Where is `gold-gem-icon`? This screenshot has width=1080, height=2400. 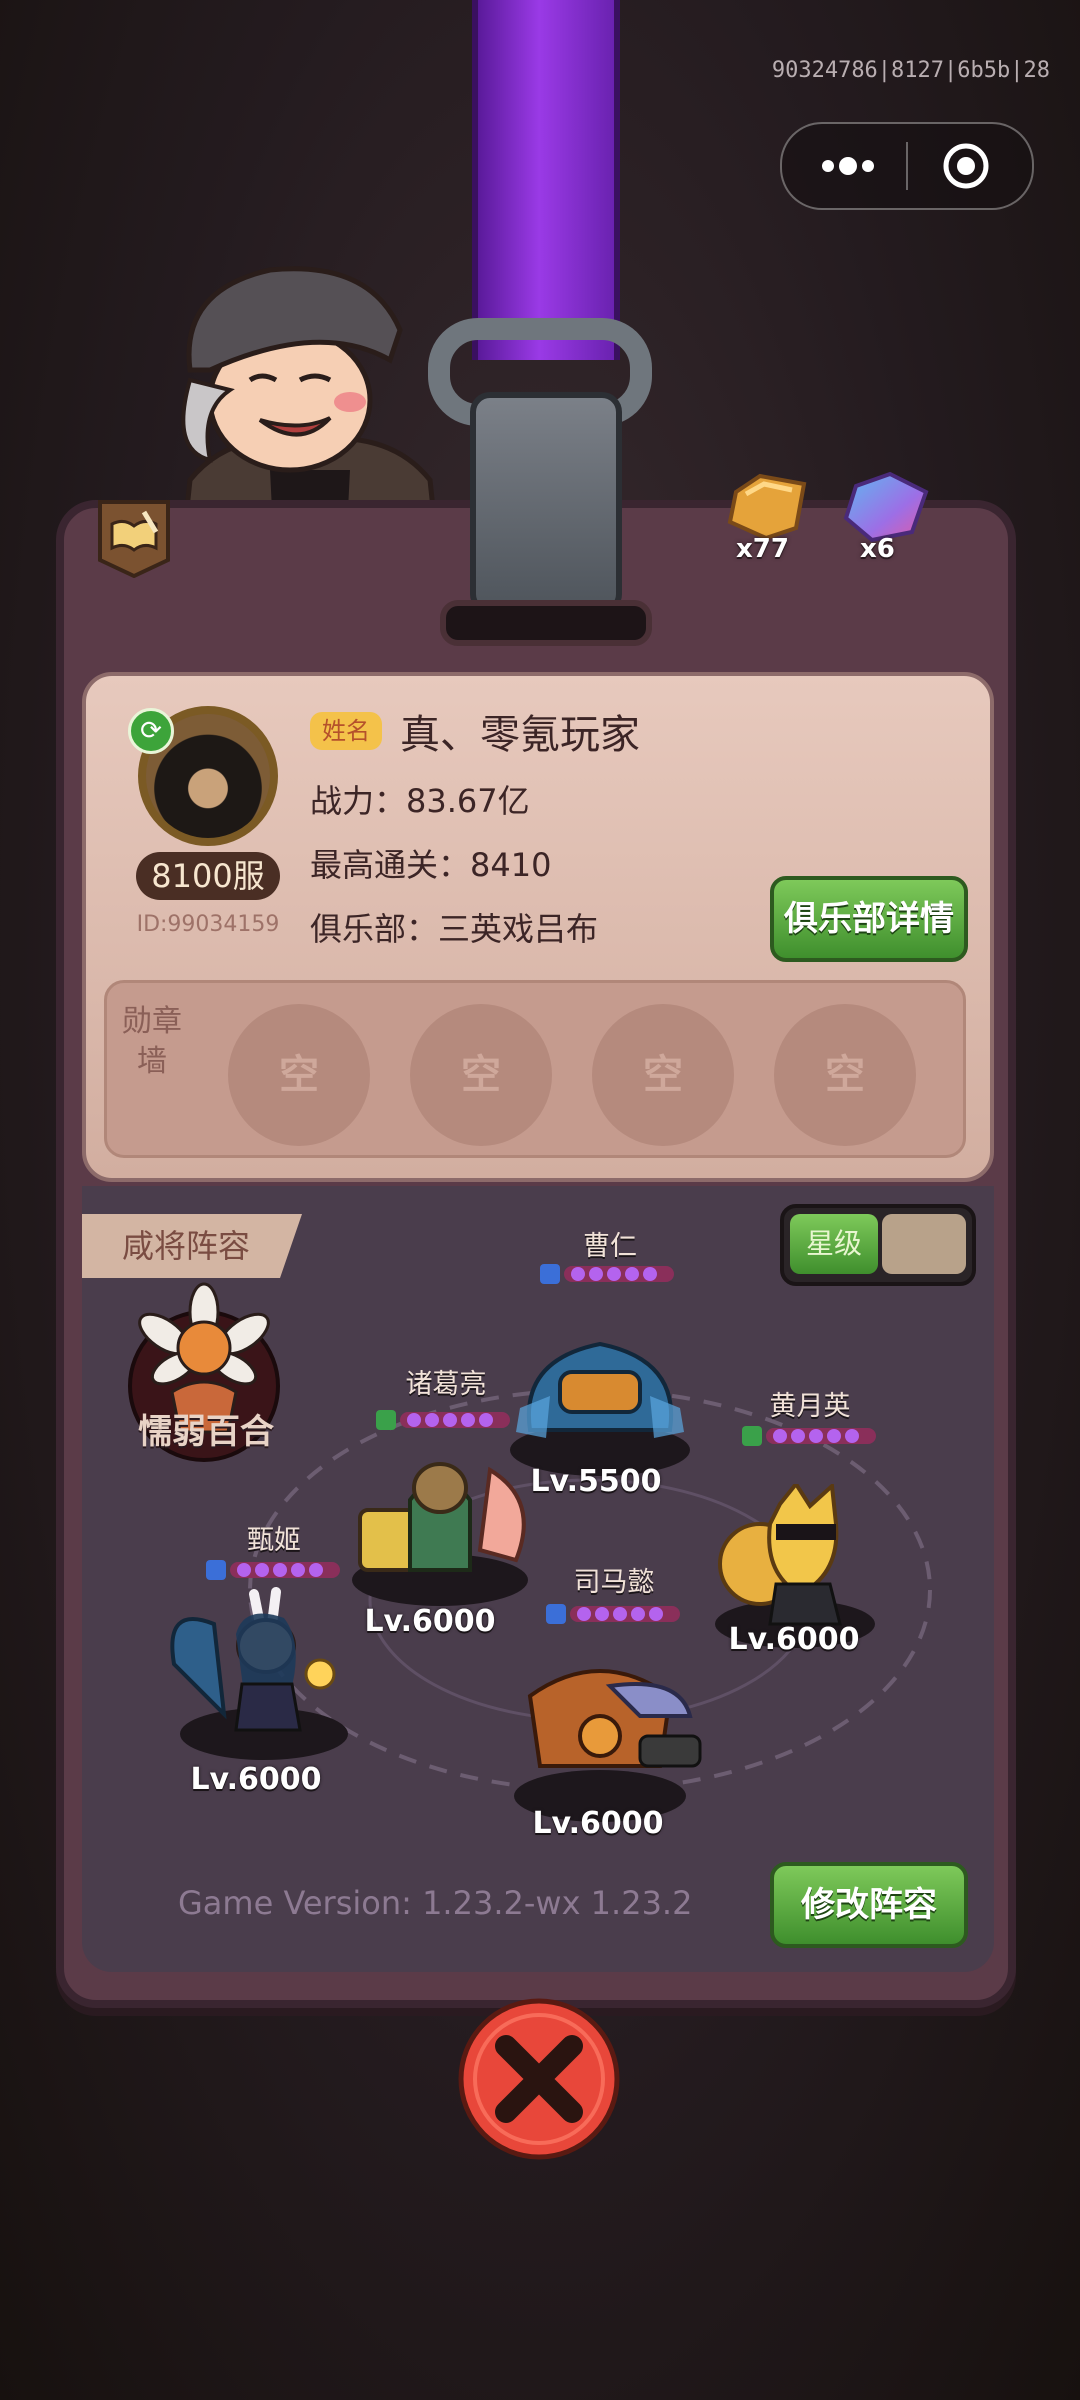
gold-gem-icon is located at coordinates (767, 507).